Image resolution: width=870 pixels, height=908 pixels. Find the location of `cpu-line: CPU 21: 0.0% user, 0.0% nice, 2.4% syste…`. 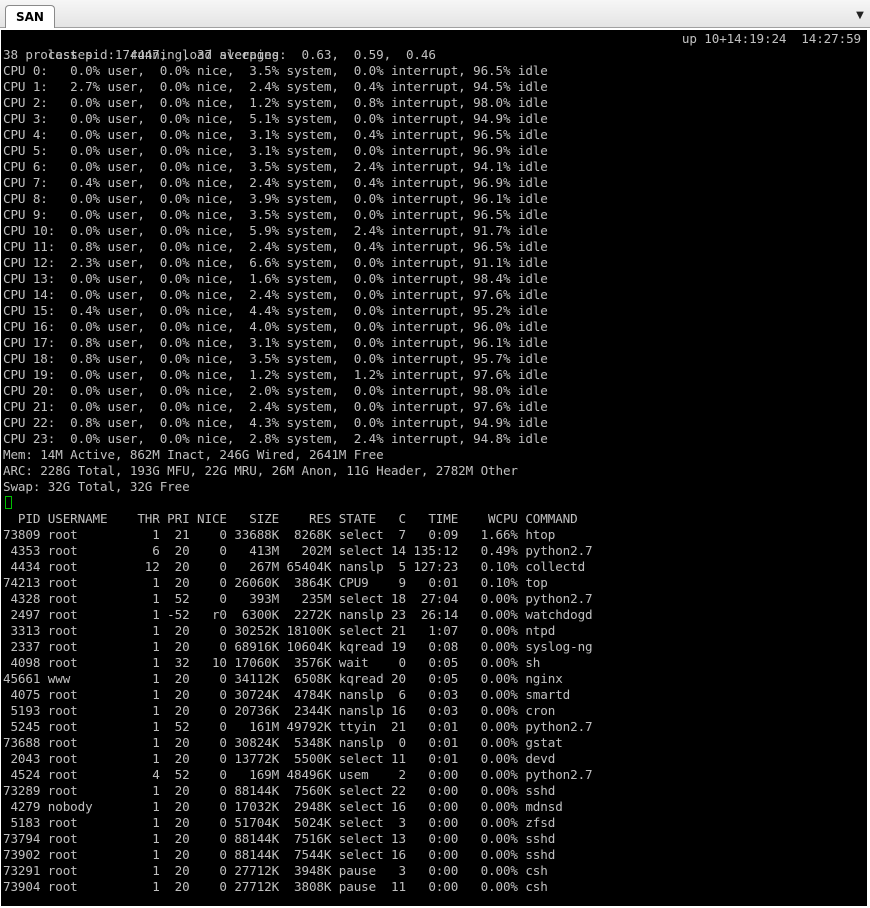

cpu-line: CPU 21: 0.0% user, 0.0% nice, 2.4% syste… is located at coordinates (275, 406).